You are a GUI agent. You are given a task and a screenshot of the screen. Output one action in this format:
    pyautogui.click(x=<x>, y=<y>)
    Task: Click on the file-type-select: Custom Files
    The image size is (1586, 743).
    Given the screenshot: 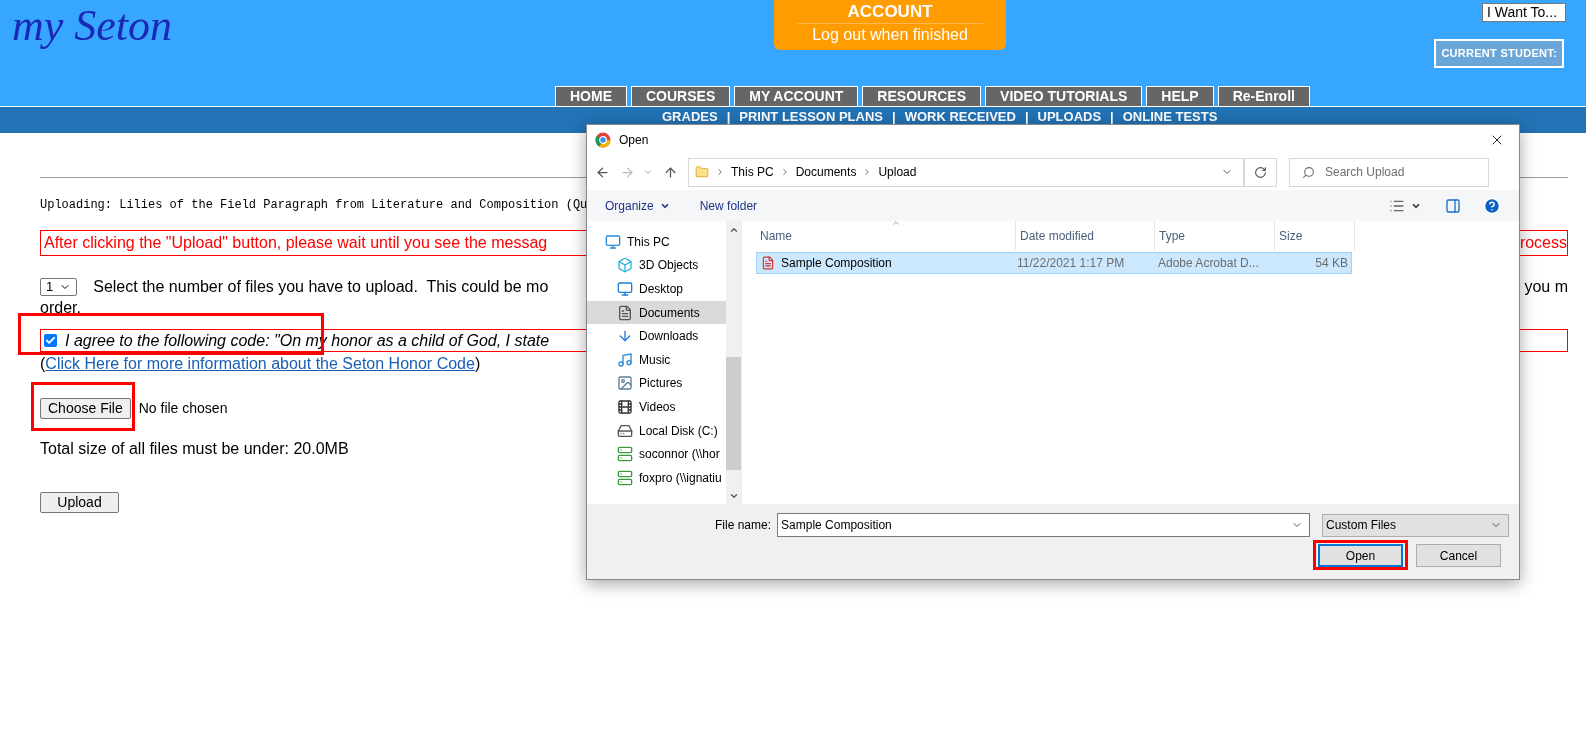 What is the action you would take?
    pyautogui.click(x=1416, y=525)
    